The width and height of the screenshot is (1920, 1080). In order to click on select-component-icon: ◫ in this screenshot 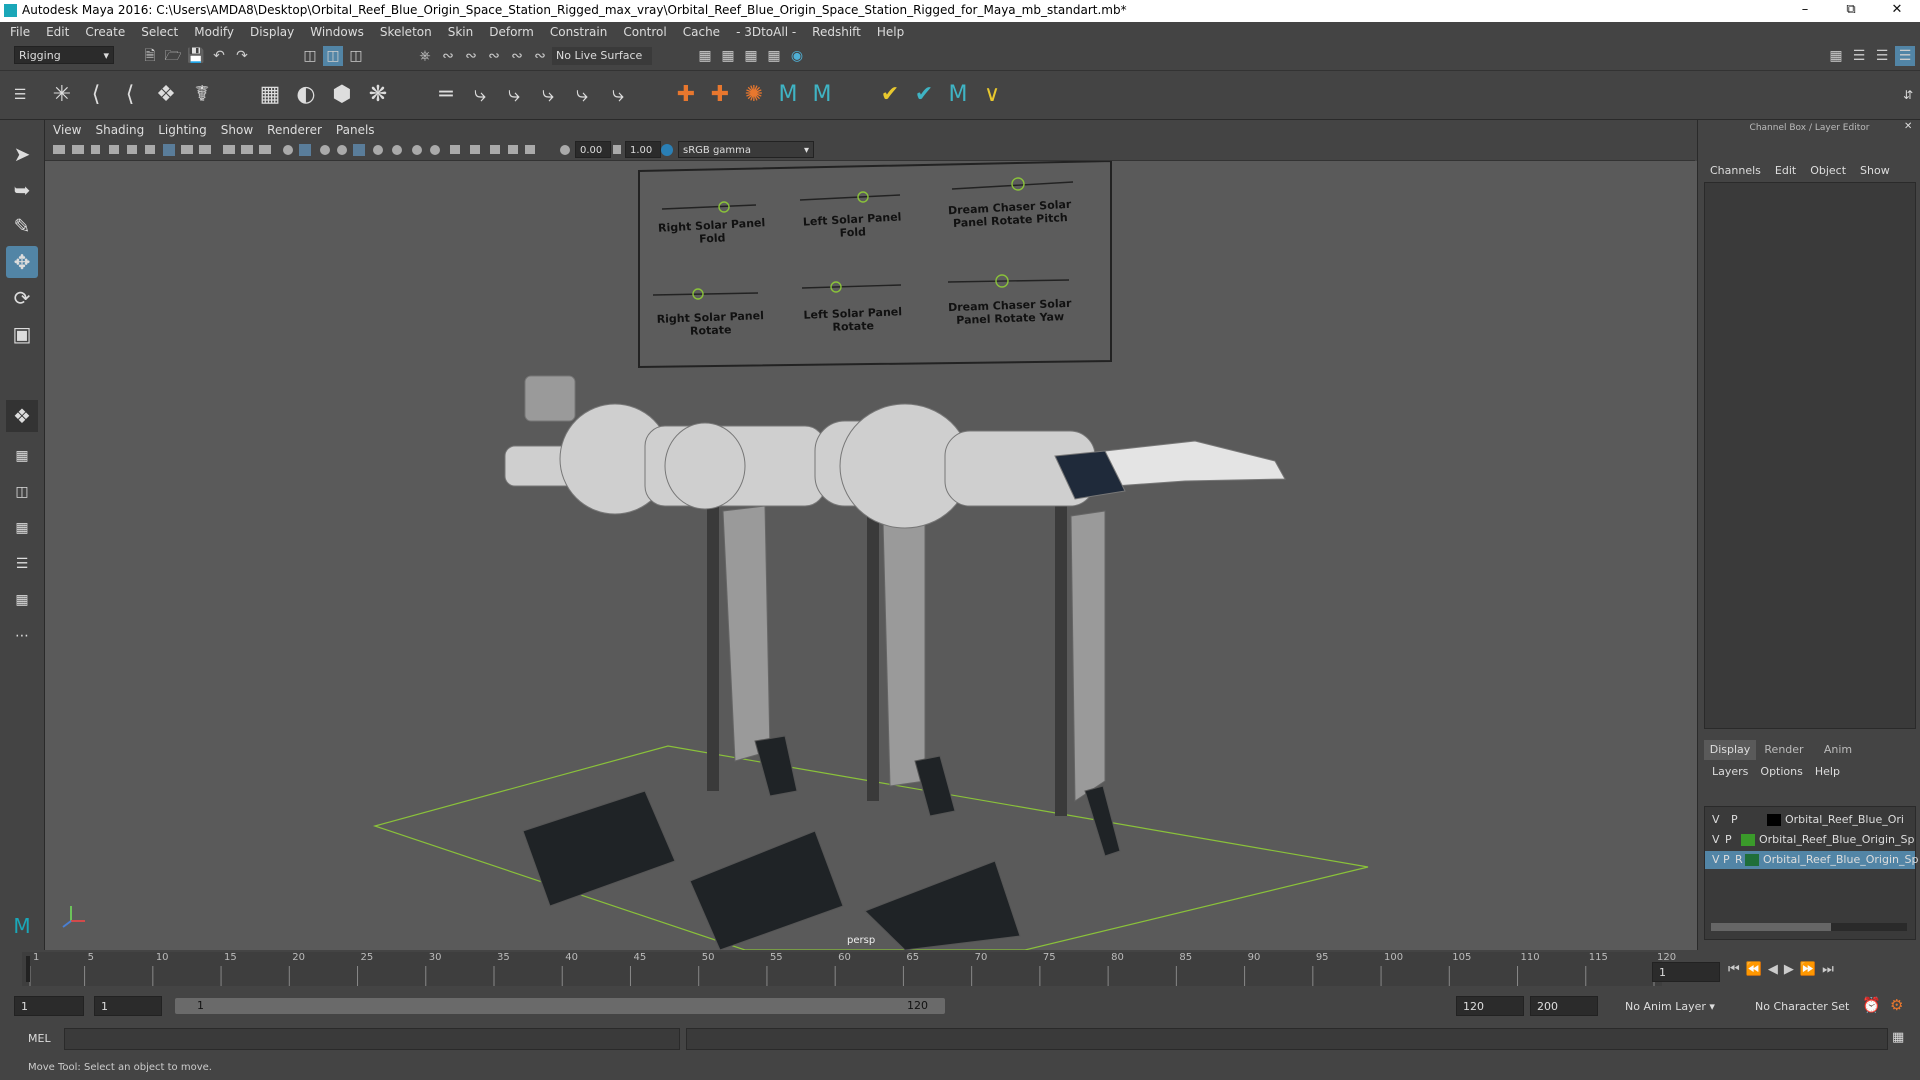, I will do `click(356, 56)`.